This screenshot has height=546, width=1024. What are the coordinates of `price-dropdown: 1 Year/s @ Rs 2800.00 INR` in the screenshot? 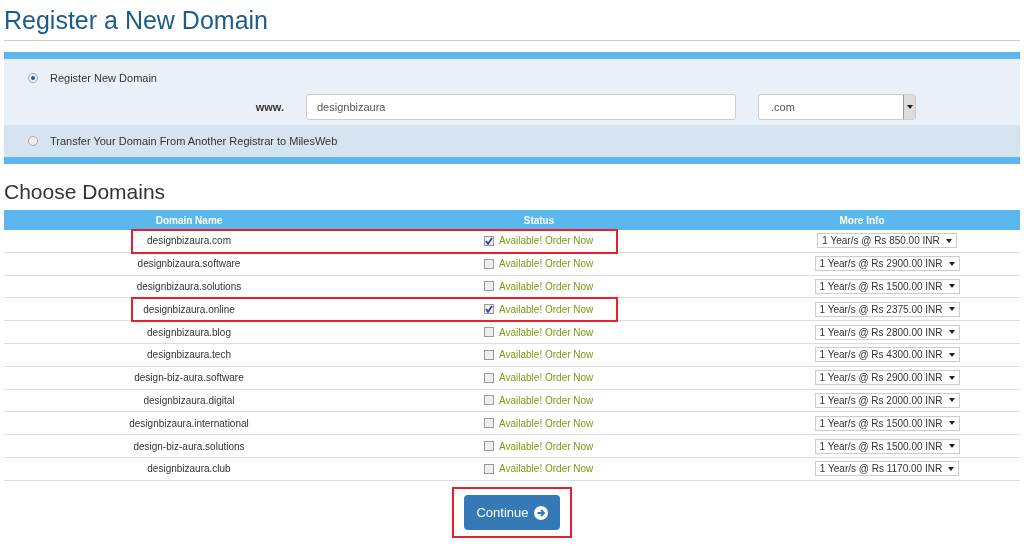 It's located at (887, 332).